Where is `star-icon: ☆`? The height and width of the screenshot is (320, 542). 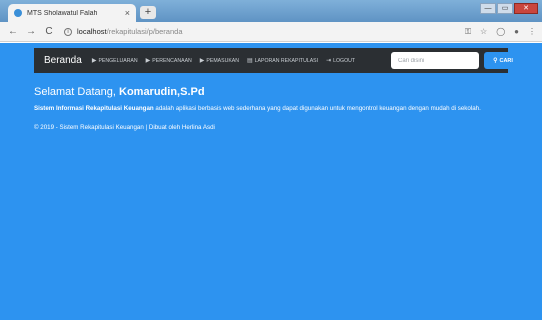
star-icon: ☆ is located at coordinates (483, 32).